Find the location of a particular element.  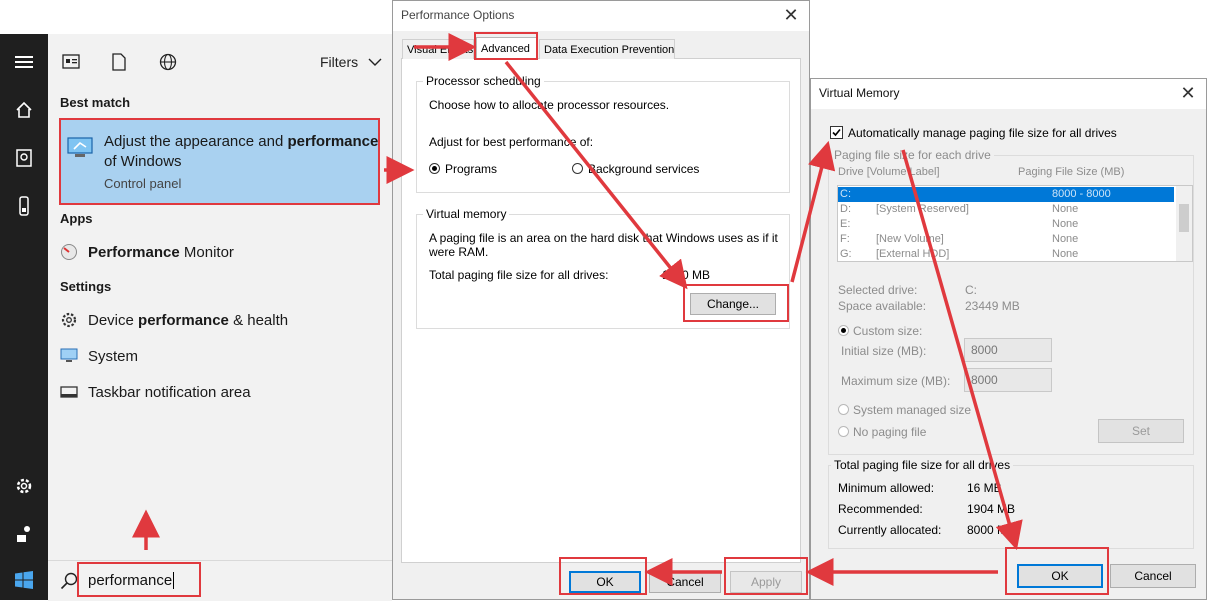

drive-label: [New Volume] is located at coordinates (910, 239).